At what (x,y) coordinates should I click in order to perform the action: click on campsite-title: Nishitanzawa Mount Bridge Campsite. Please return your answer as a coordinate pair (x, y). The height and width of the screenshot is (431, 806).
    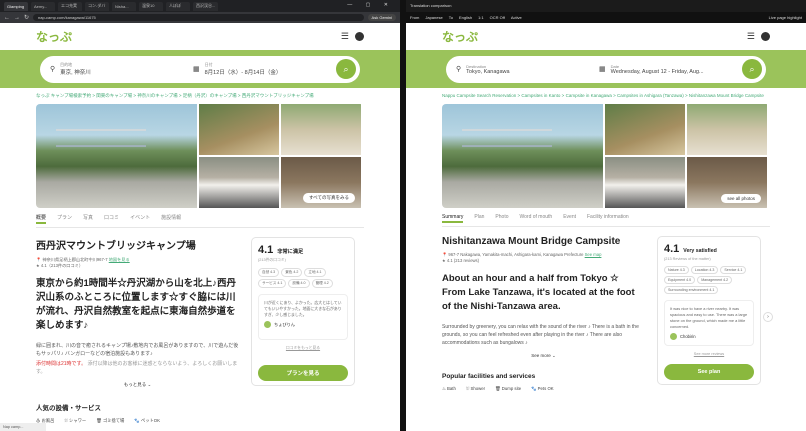
    Looking at the image, I should click on (531, 241).